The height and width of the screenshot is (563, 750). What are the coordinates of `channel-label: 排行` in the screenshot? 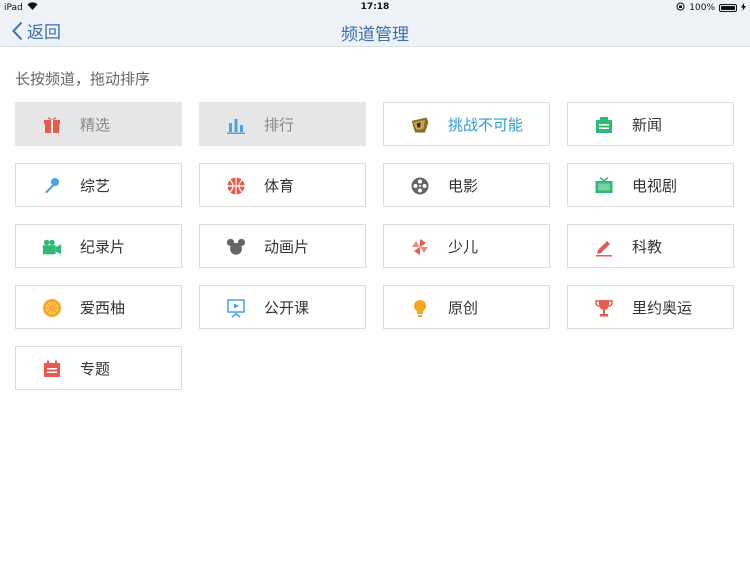 It's located at (279, 125).